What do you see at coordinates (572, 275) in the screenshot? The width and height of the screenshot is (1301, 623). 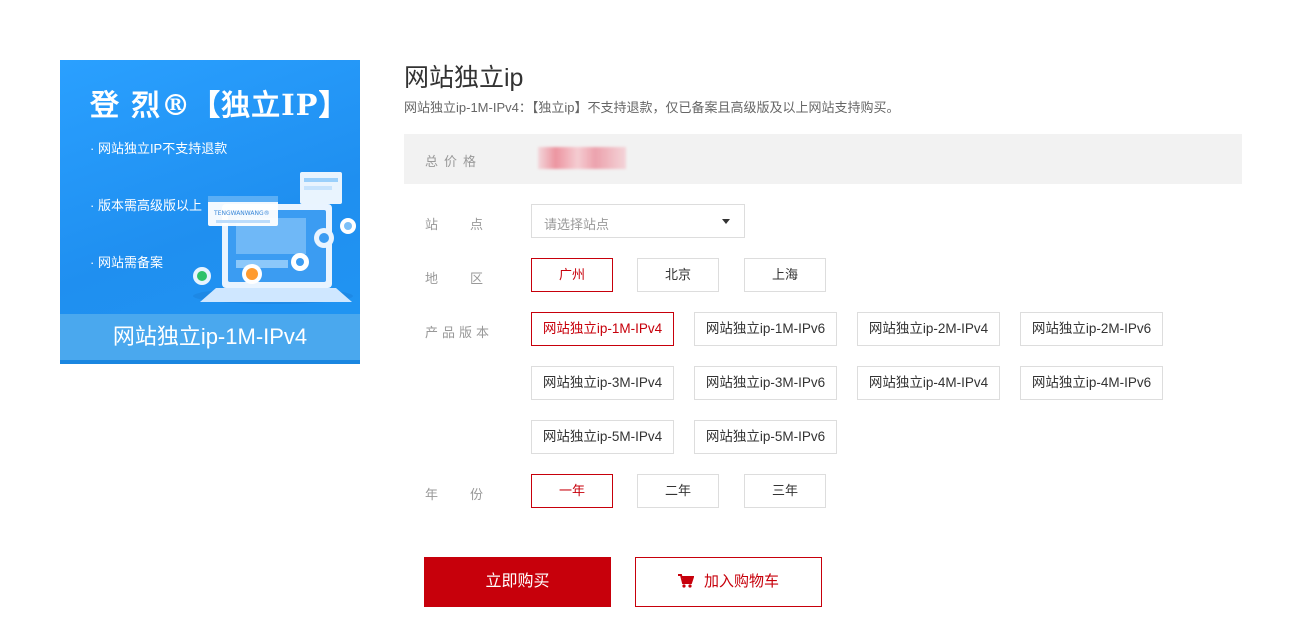 I see `region-option-guangzhou: 广州` at bounding box center [572, 275].